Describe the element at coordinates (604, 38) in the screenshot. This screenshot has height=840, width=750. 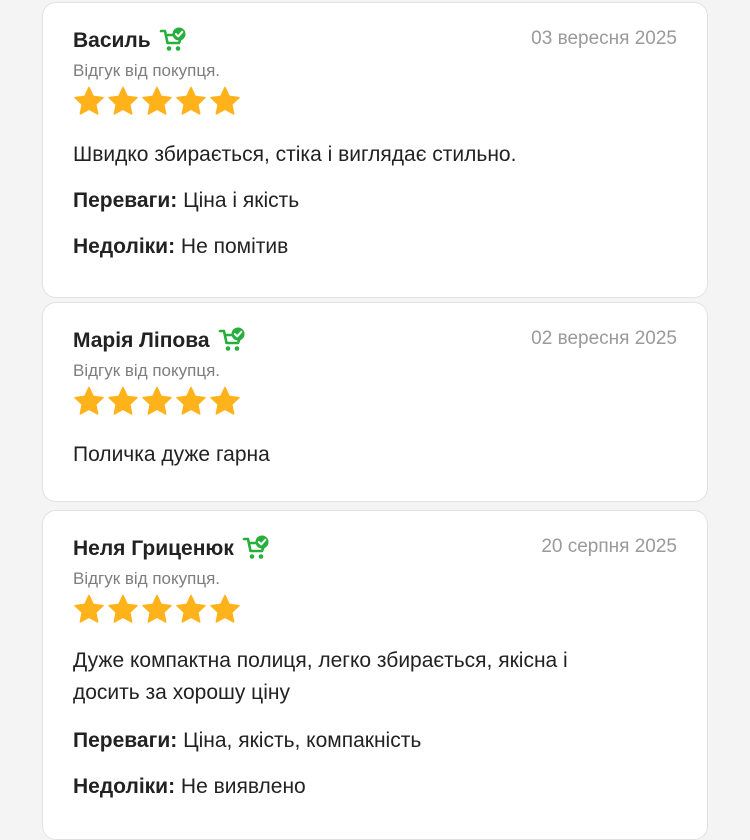
I see `review-date: 03 вересня 2025` at that location.